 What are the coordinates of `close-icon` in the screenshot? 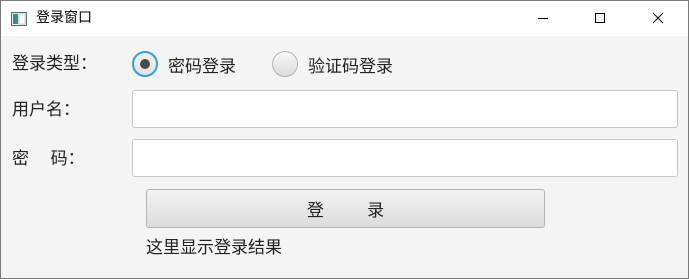 It's located at (658, 18).